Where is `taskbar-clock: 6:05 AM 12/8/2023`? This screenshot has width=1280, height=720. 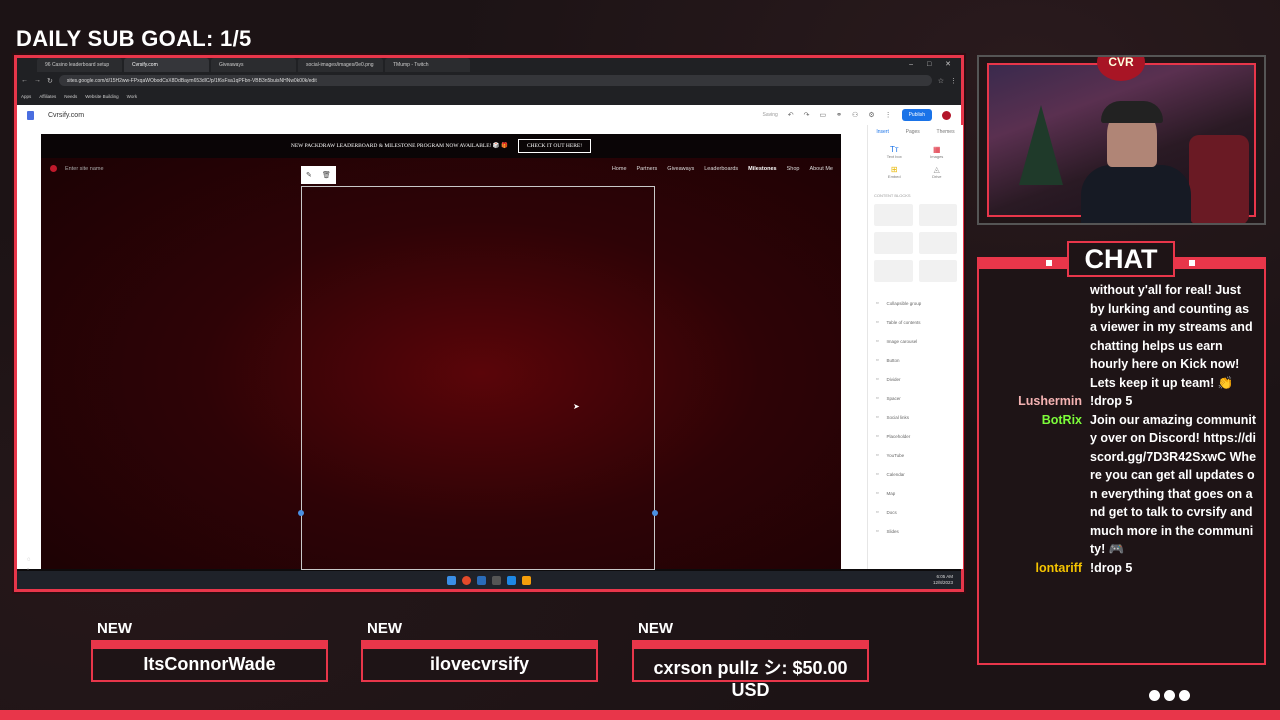 taskbar-clock: 6:05 AM 12/8/2023 is located at coordinates (943, 580).